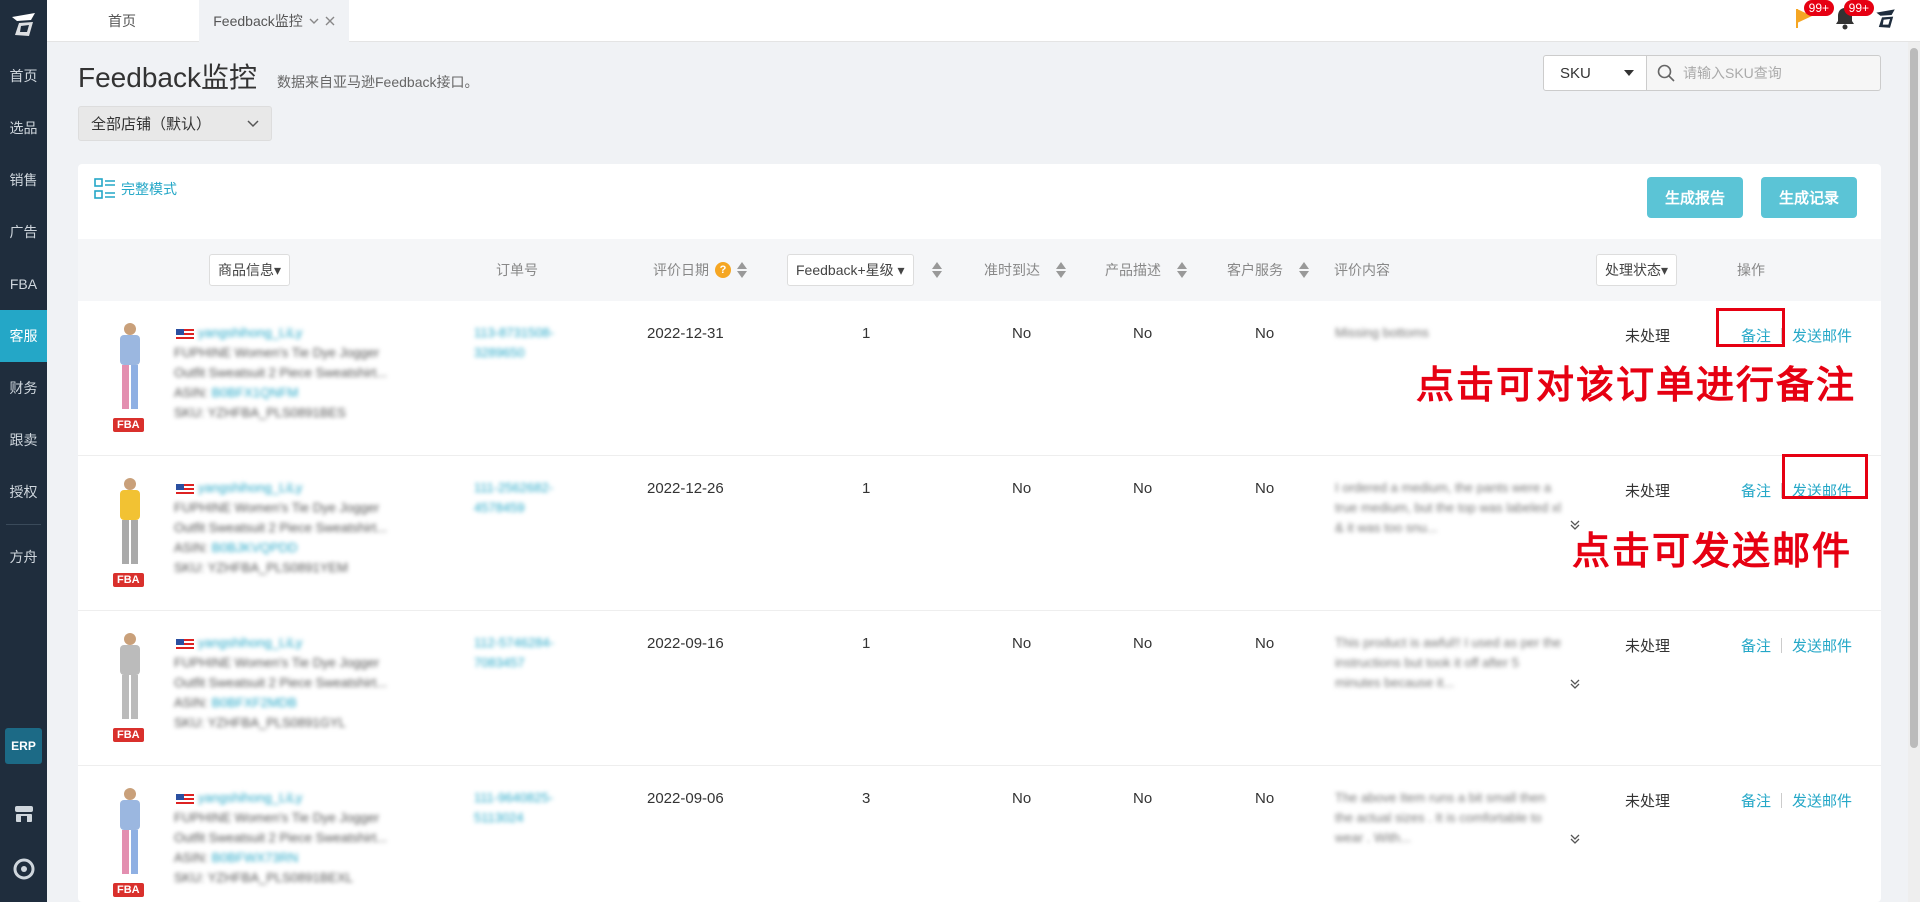 The width and height of the screenshot is (1920, 902). I want to click on avatar, so click(1886, 20).